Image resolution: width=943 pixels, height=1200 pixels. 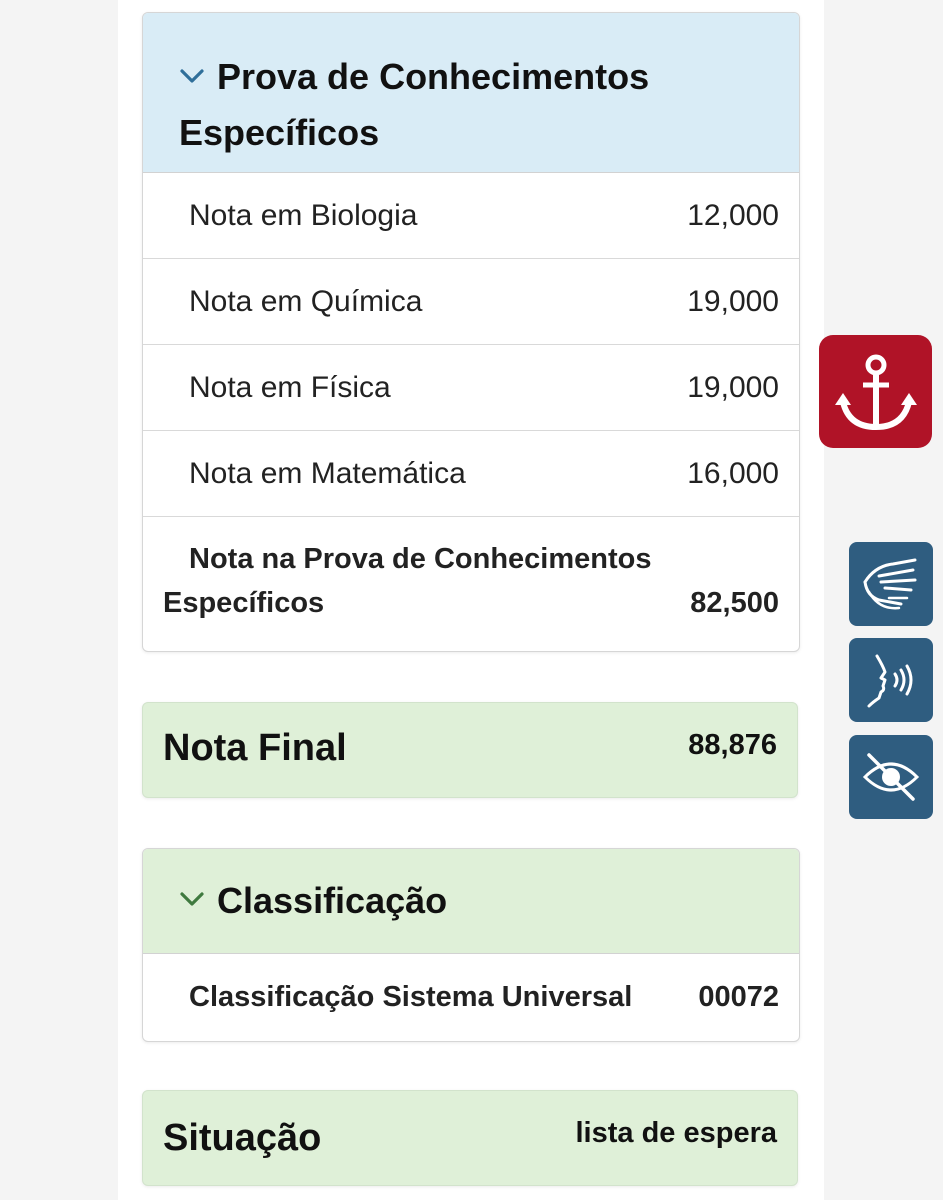 I want to click on high-contrast-button, so click(x=891, y=777).